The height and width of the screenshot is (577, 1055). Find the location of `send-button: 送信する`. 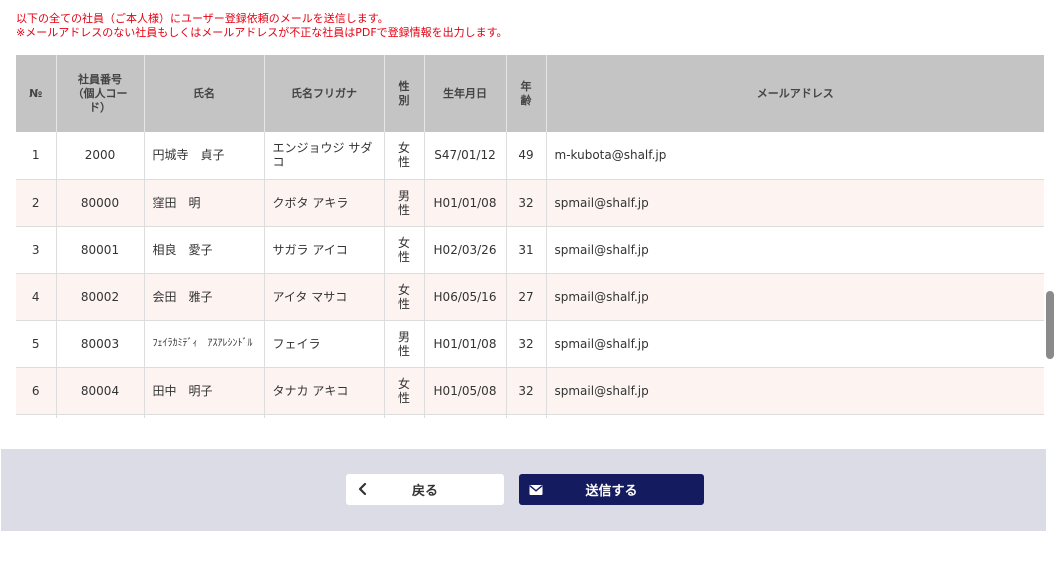

send-button: 送信する is located at coordinates (611, 489).